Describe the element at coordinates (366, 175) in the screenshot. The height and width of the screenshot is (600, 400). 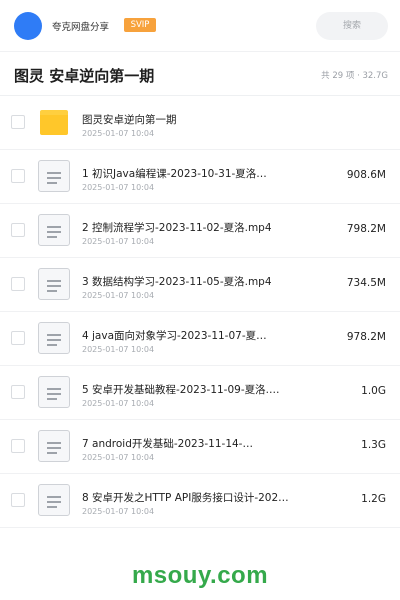
I see `file-size: 908.6M` at that location.